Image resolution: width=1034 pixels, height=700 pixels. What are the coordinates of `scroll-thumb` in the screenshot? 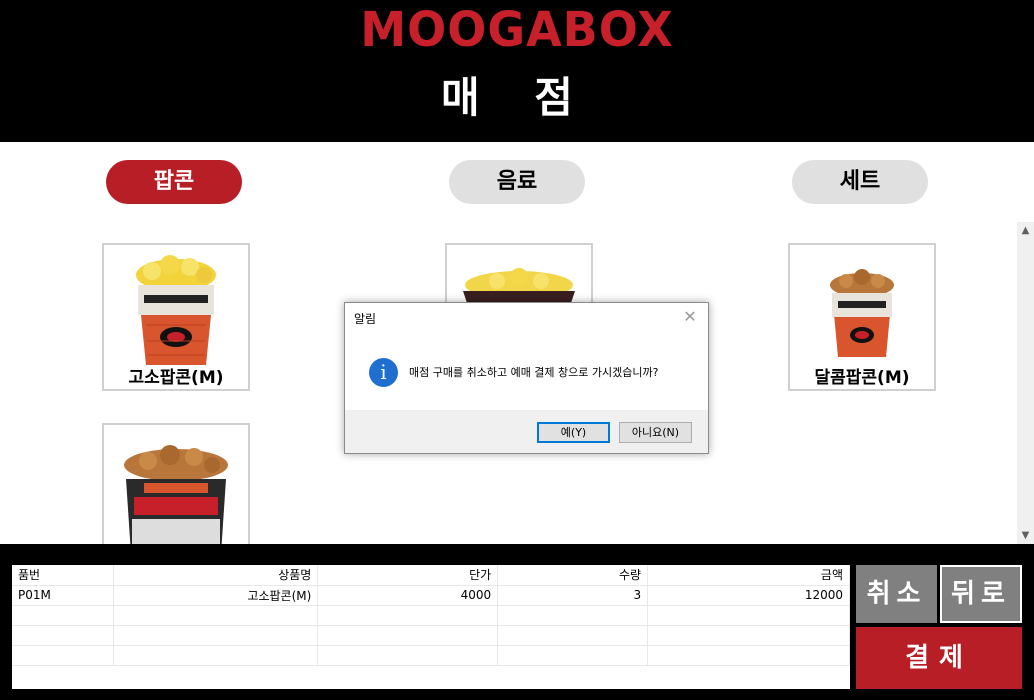 It's located at (1025, 383).